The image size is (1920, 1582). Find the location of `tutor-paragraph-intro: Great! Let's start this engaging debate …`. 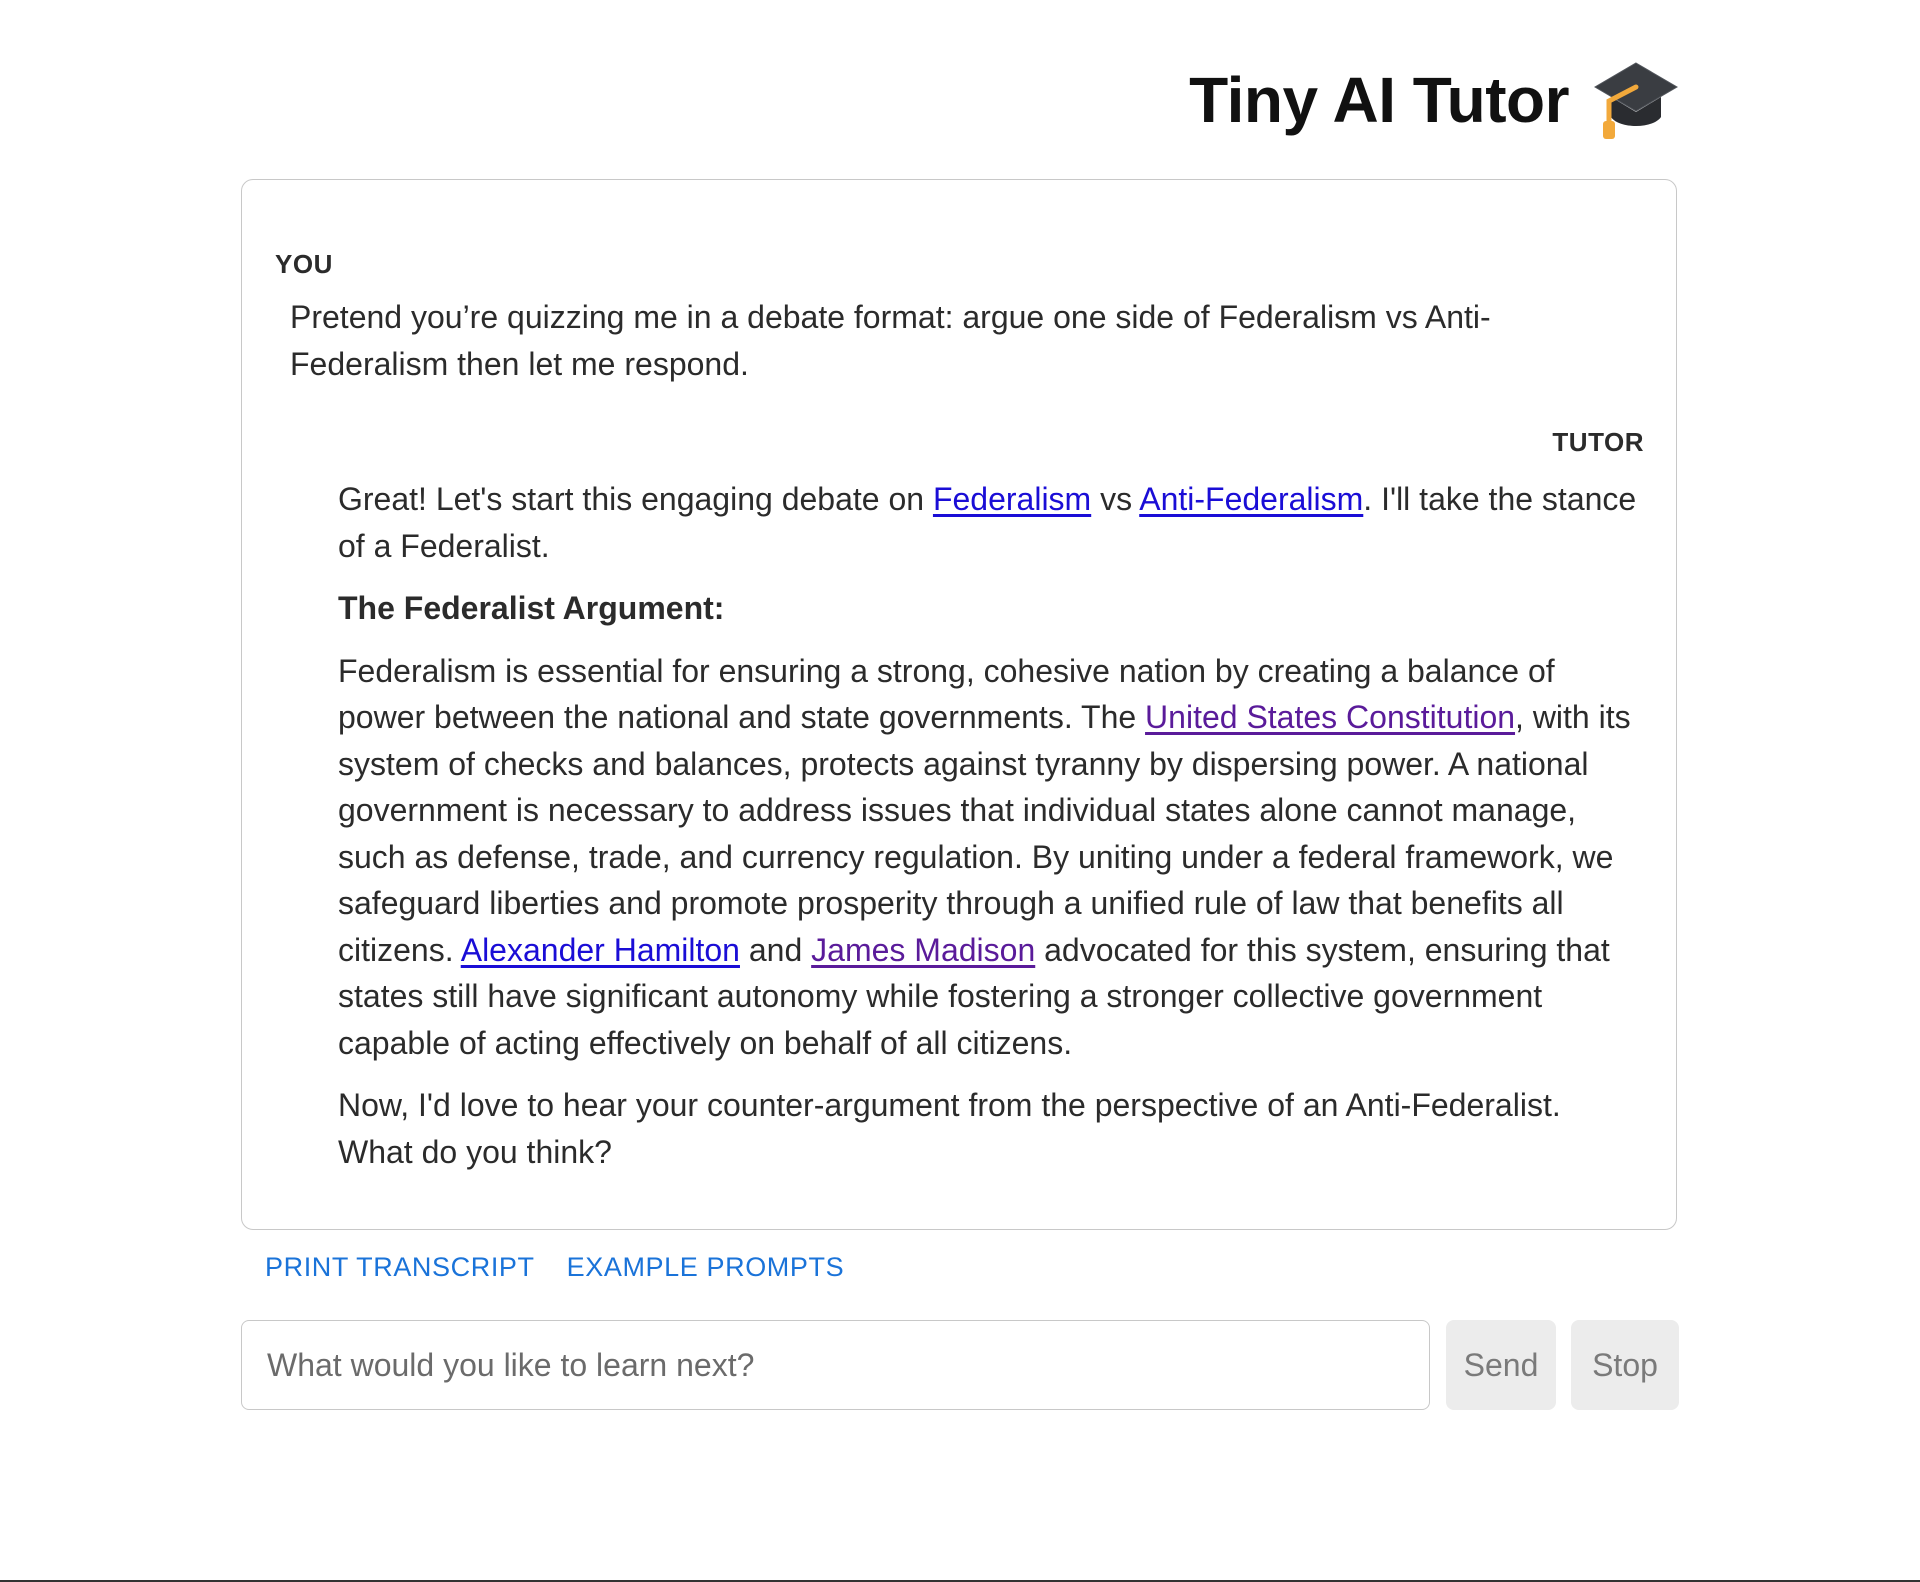

tutor-paragraph-intro: Great! Let's start this engaging debate … is located at coordinates (987, 522).